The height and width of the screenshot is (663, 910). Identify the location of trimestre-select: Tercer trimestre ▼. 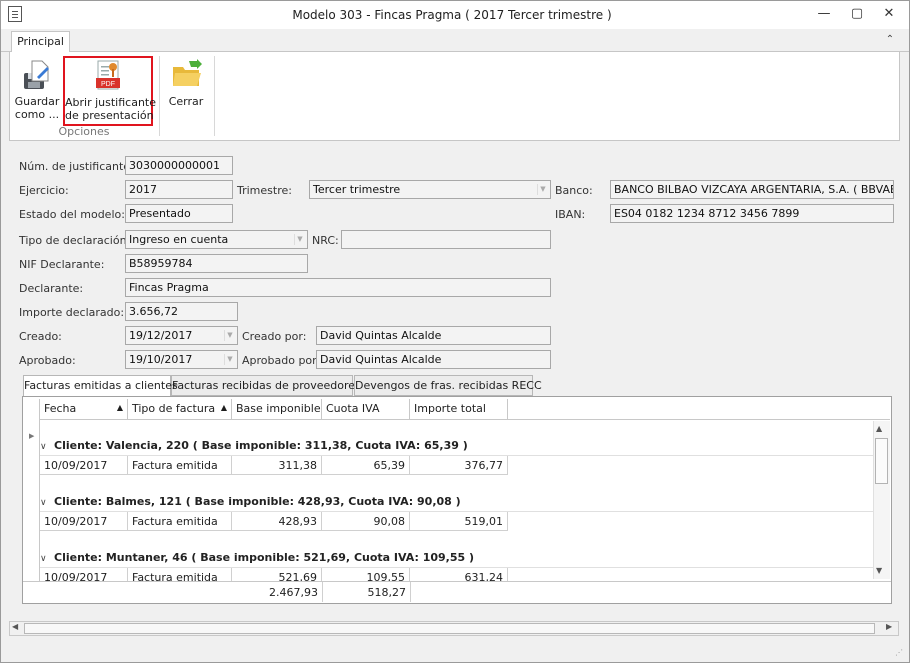
(430, 189).